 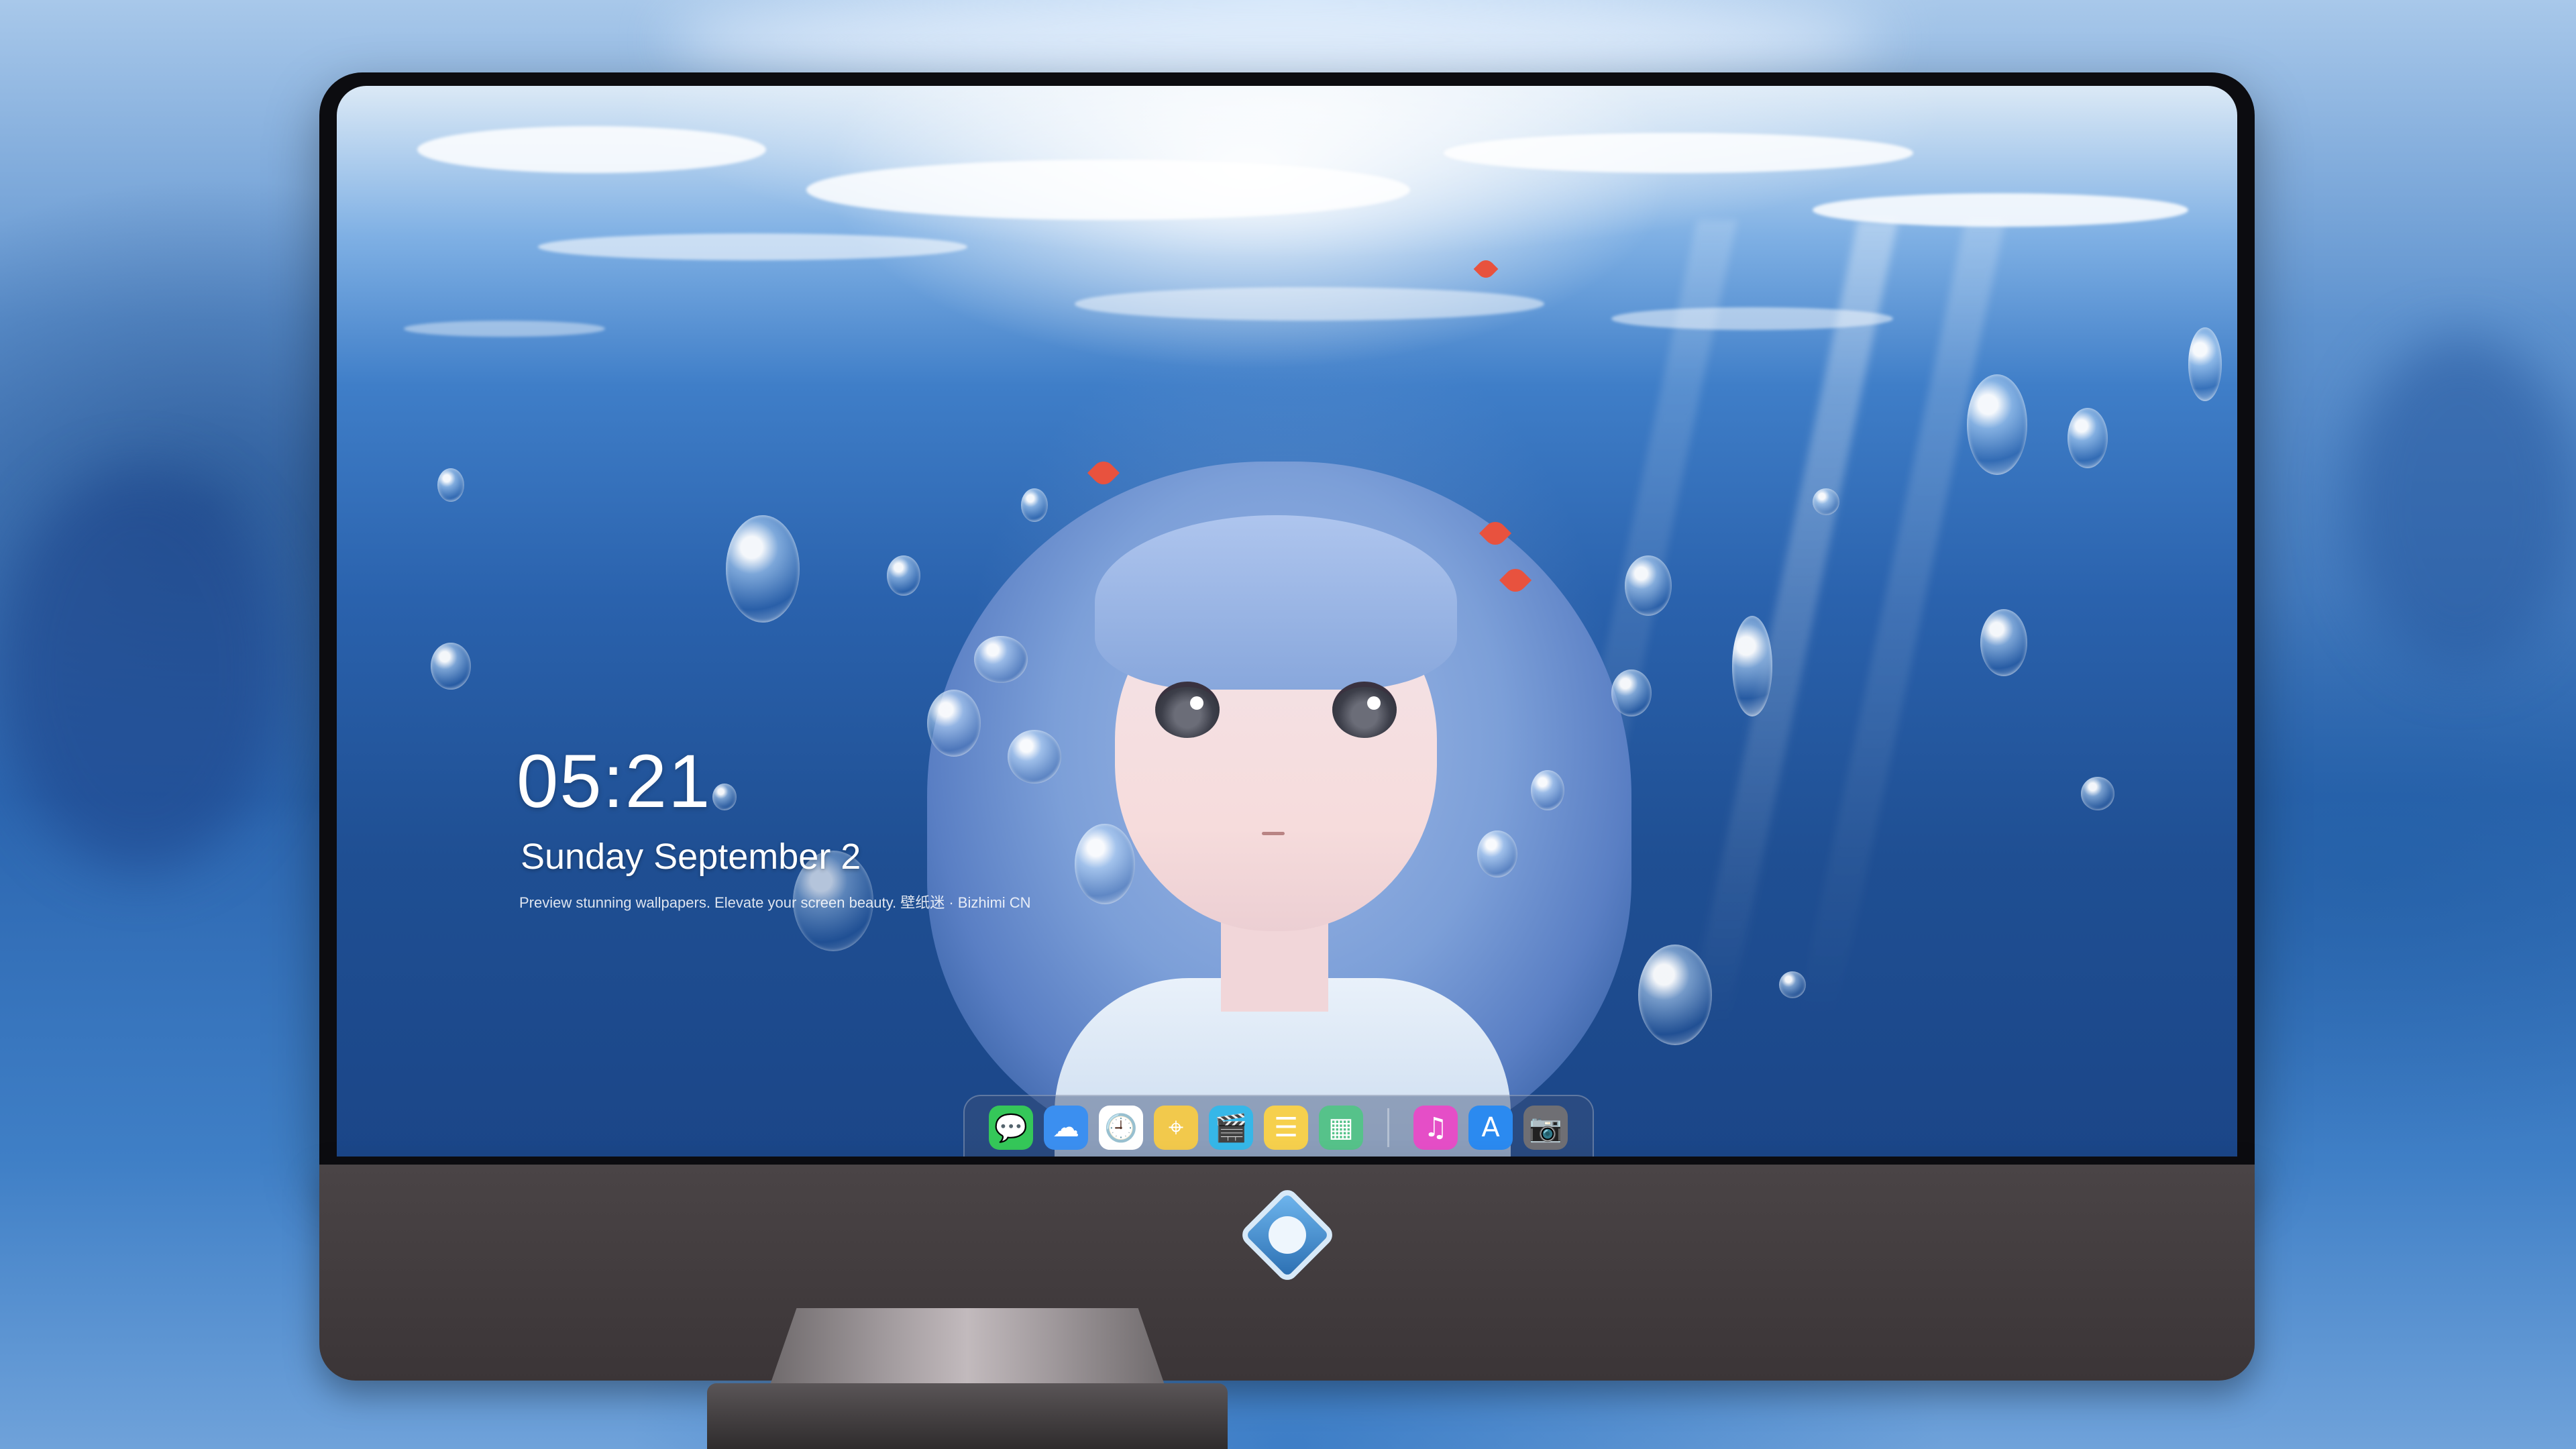 What do you see at coordinates (1545, 1128) in the screenshot?
I see `camera-icon: 📷` at bounding box center [1545, 1128].